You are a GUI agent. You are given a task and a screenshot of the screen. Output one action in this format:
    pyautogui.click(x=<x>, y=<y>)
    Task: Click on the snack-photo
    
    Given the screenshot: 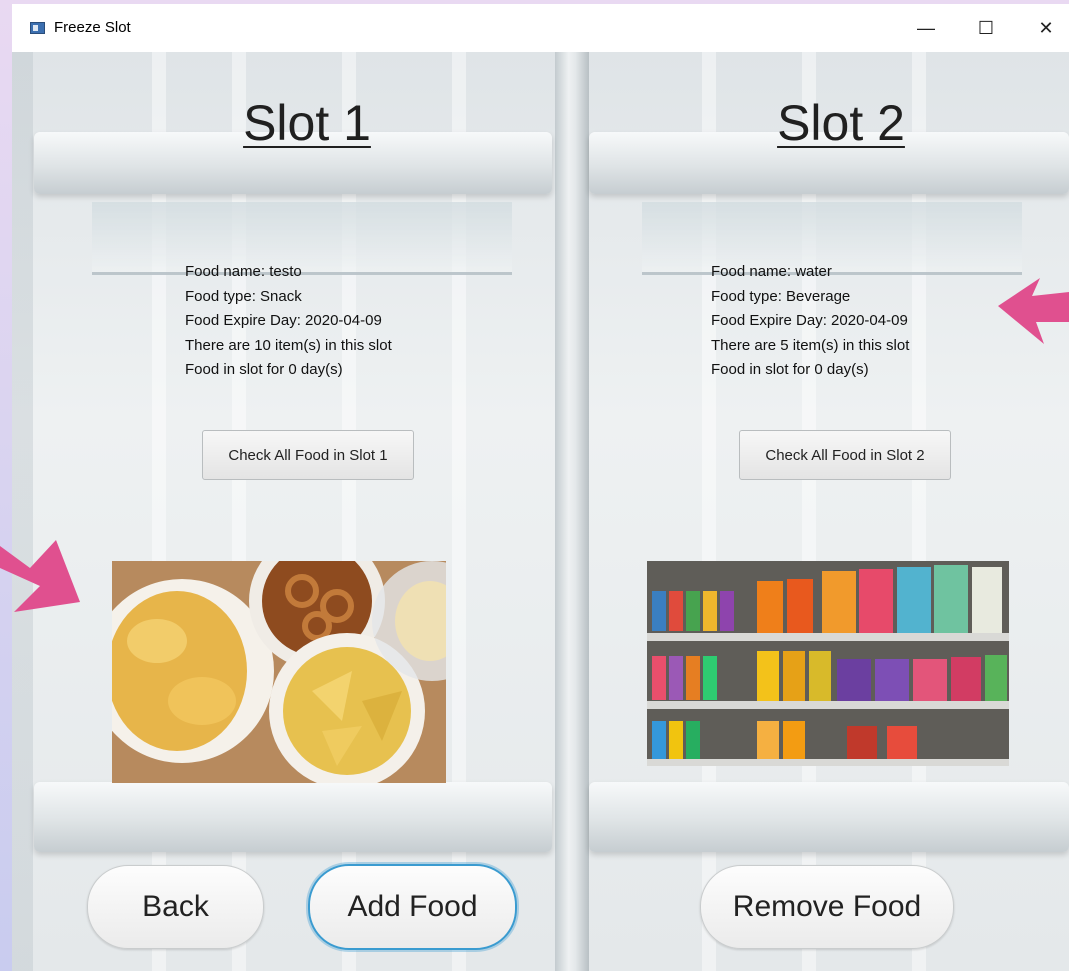 What is the action you would take?
    pyautogui.click(x=279, y=672)
    